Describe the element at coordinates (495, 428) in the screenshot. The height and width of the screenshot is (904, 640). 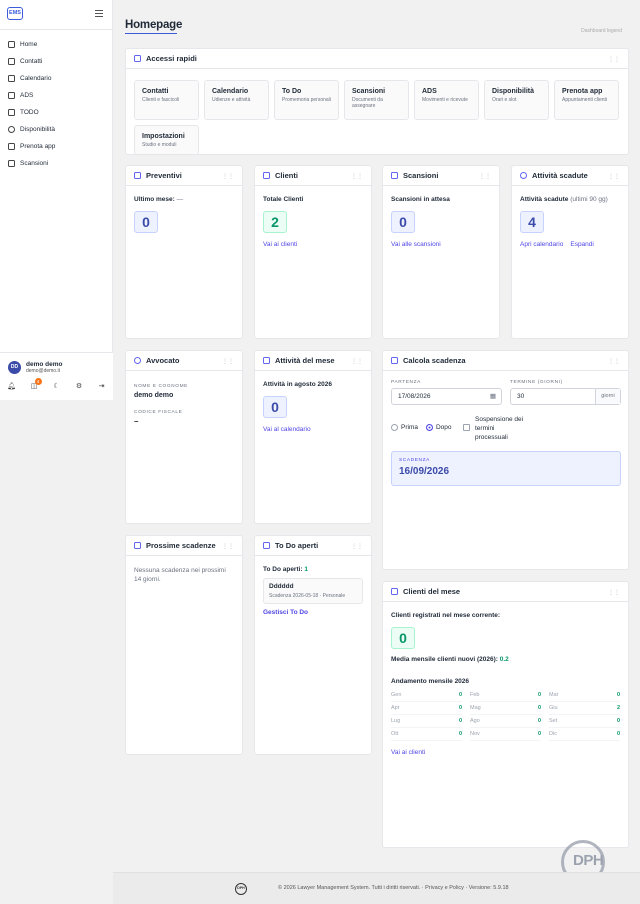
I see `sospensione-checkbox-row: Sospensione dei termini processuali` at that location.